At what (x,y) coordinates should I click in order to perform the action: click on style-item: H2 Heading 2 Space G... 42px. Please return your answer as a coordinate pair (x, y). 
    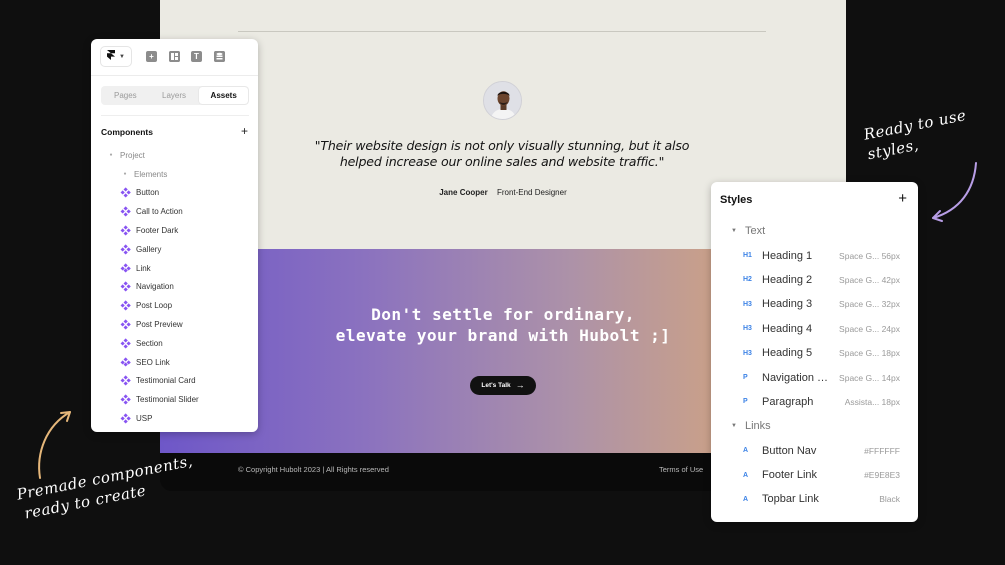
    Looking at the image, I should click on (814, 280).